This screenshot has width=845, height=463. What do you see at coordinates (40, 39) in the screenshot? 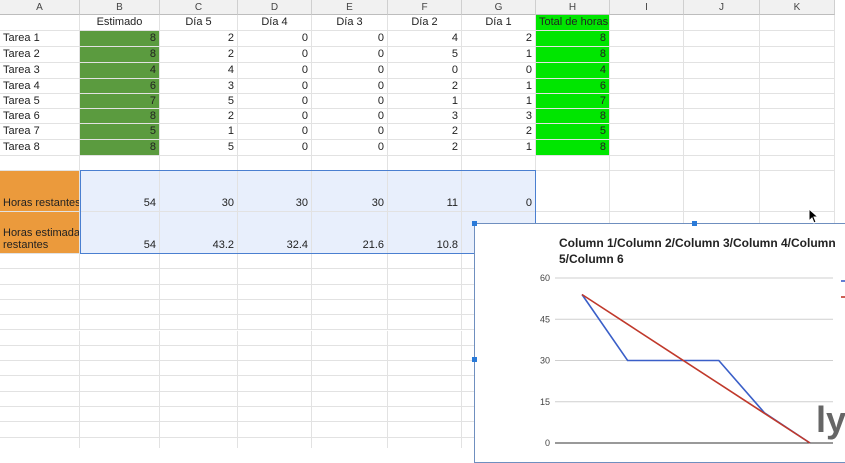
I see `table-cell: Tarea 1` at bounding box center [40, 39].